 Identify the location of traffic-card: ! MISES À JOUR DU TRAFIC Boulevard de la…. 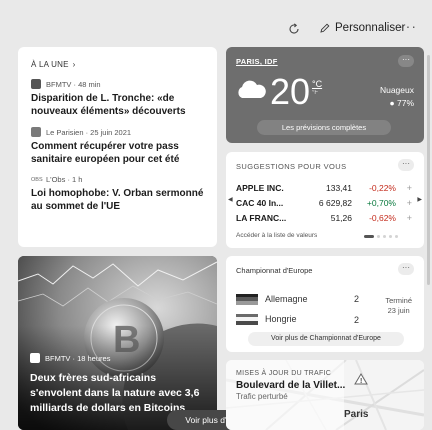
(325, 395).